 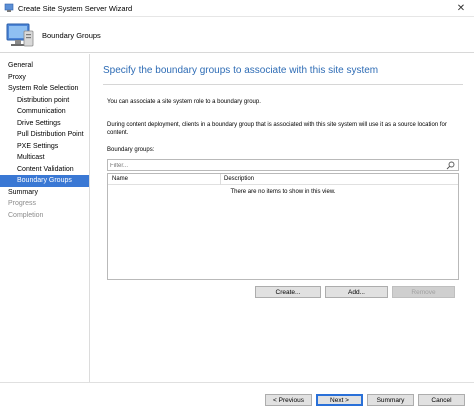 I want to click on filter-box, so click(x=283, y=165).